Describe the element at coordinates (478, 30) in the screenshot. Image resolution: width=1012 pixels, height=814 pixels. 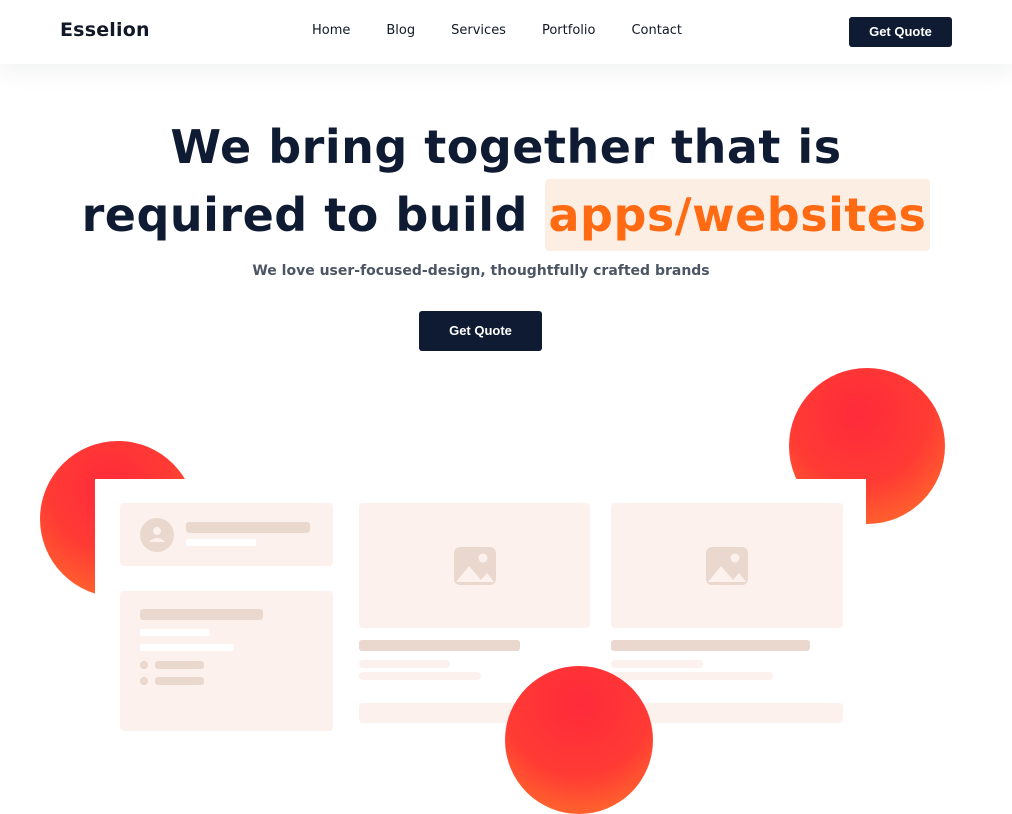
I see `nav-link-services: Services` at that location.